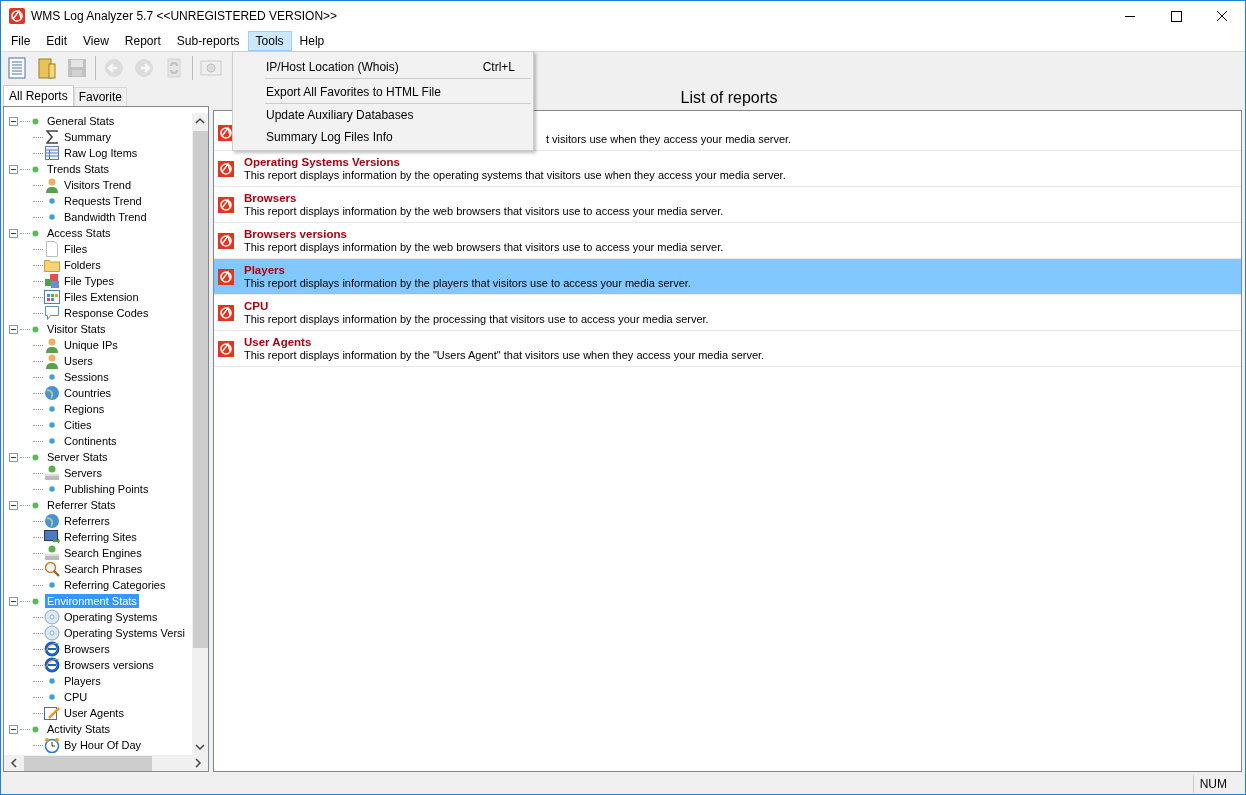 Image resolution: width=1246 pixels, height=795 pixels. What do you see at coordinates (504, 355) in the screenshot?
I see `report-description: This report displays information by the "Users Agent" that visitors use when they access your media server.` at bounding box center [504, 355].